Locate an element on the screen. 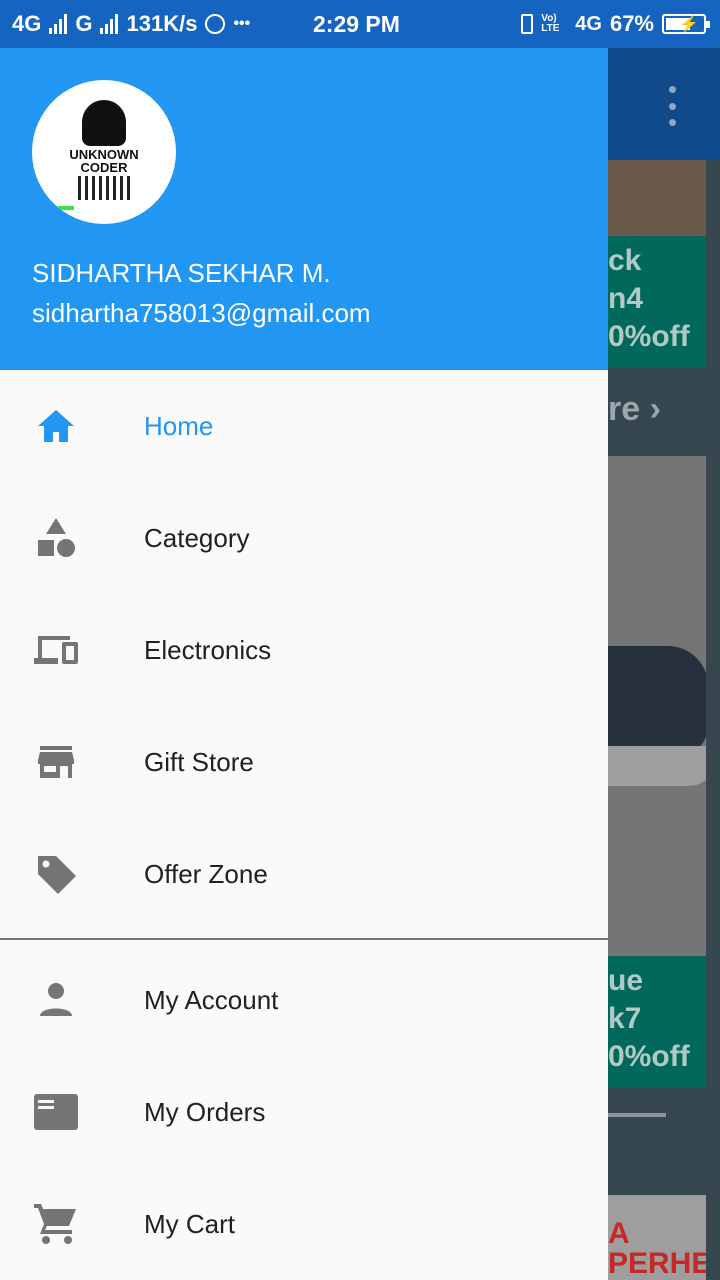  store-icon is located at coordinates (56, 762).